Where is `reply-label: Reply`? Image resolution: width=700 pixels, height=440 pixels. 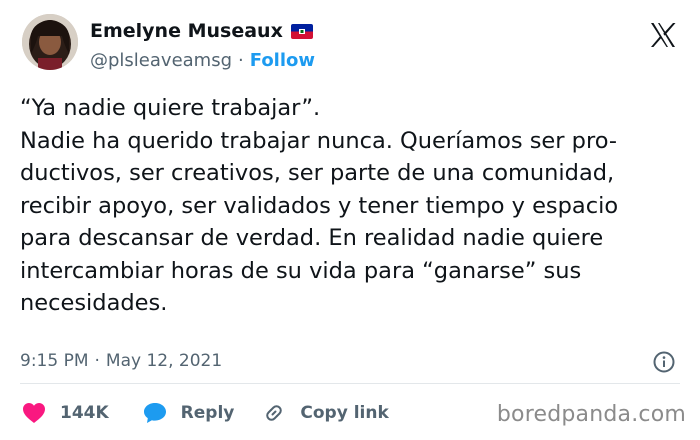
reply-label: Reply is located at coordinates (207, 413).